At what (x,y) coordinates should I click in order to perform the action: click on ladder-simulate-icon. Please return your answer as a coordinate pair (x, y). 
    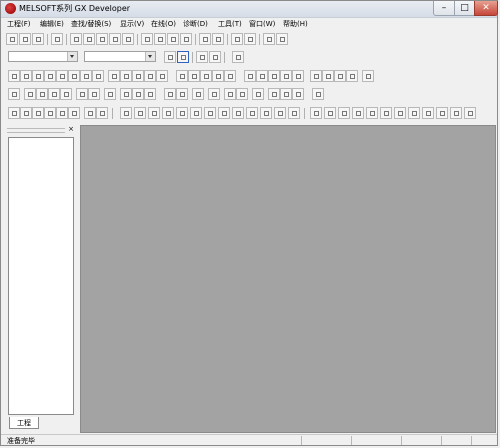
    Looking at the image, I should click on (274, 94).